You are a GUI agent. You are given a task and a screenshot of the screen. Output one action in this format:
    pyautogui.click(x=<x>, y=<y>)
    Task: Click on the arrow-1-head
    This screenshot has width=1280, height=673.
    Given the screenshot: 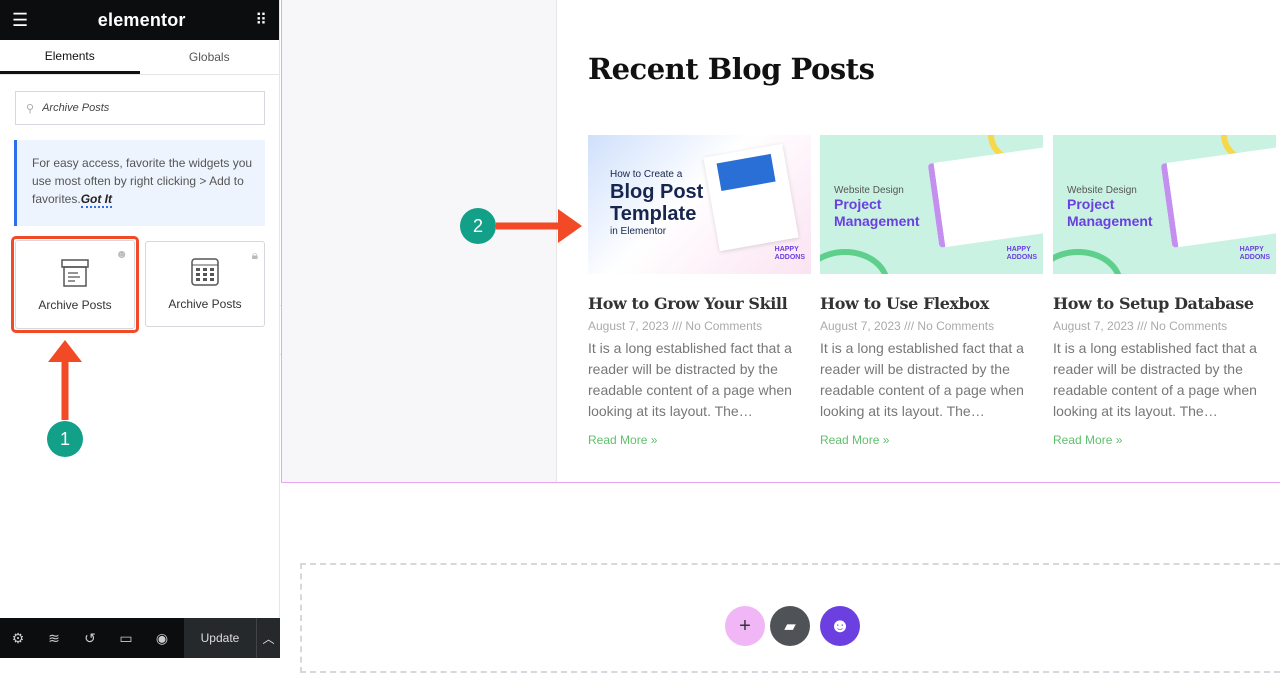 What is the action you would take?
    pyautogui.click(x=65, y=351)
    